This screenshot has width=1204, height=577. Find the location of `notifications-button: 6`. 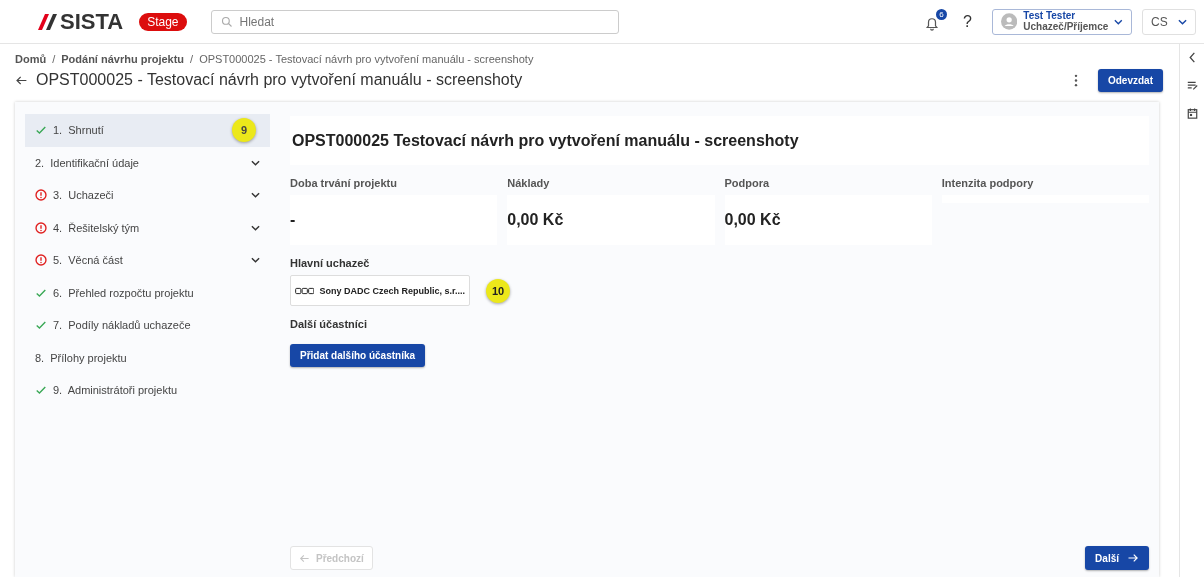

notifications-button: 6 is located at coordinates (934, 21).